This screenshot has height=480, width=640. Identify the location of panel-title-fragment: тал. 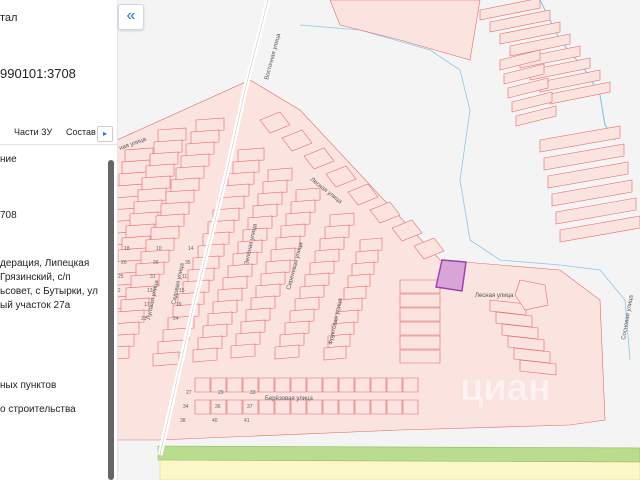
(9, 18).